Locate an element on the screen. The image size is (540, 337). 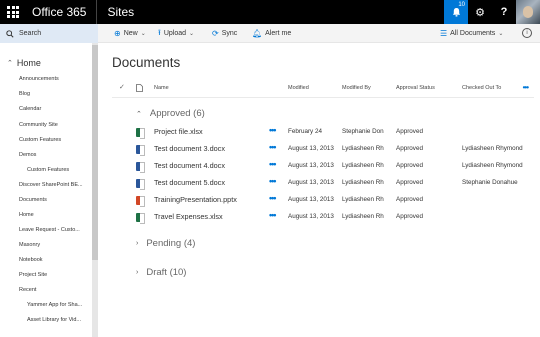
search-input: Search is located at coordinates (49, 33).